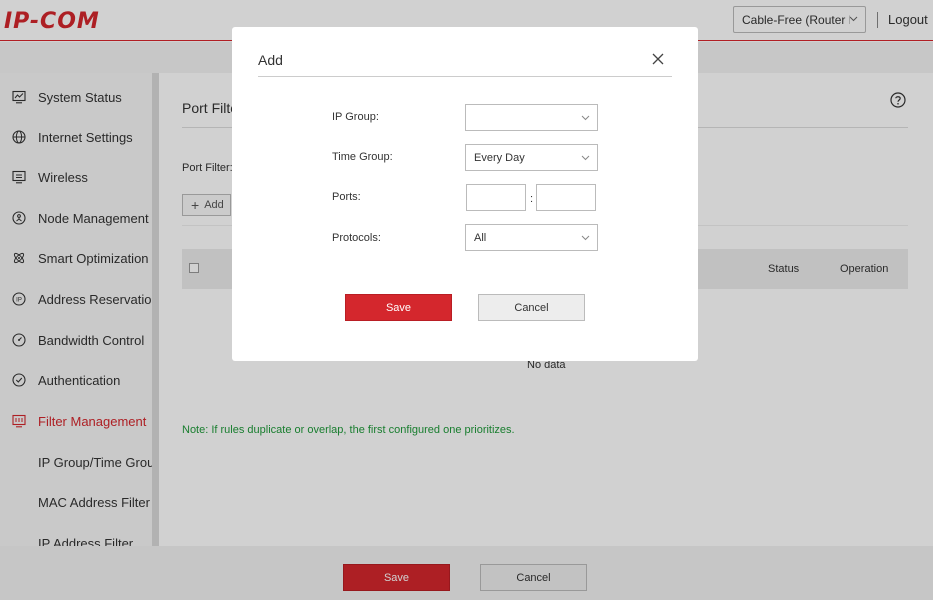  What do you see at coordinates (465, 76) in the screenshot?
I see `dialog-title-divider` at bounding box center [465, 76].